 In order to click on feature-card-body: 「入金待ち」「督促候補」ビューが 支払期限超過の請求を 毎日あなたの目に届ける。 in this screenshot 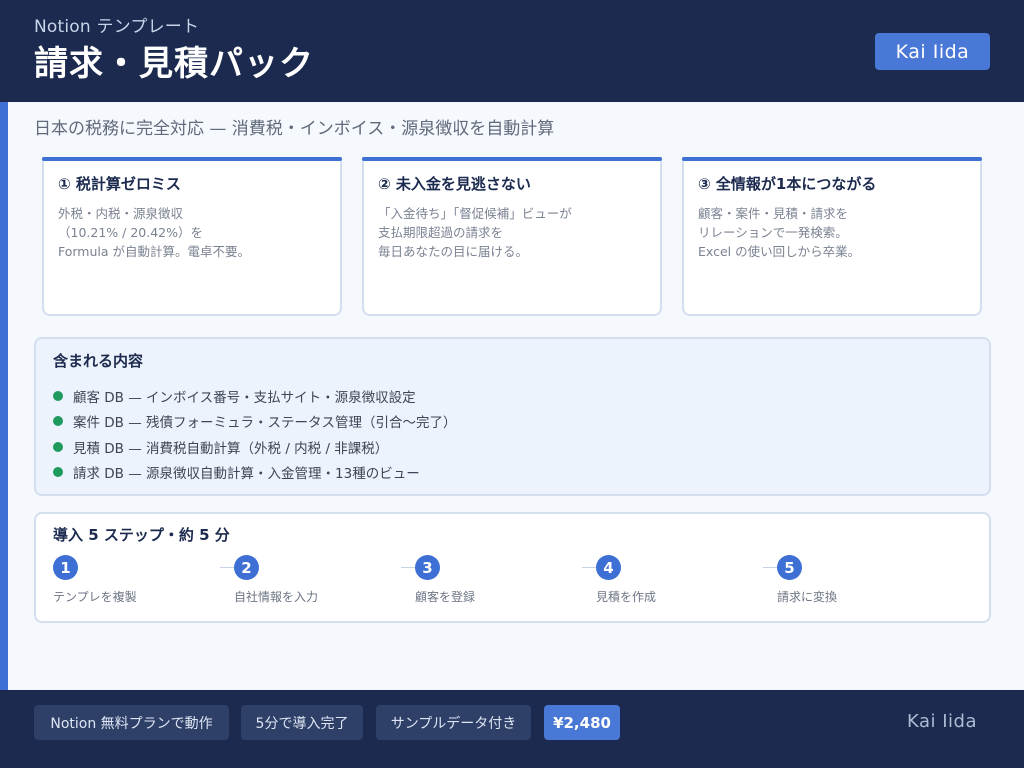, I will do `click(475, 232)`.